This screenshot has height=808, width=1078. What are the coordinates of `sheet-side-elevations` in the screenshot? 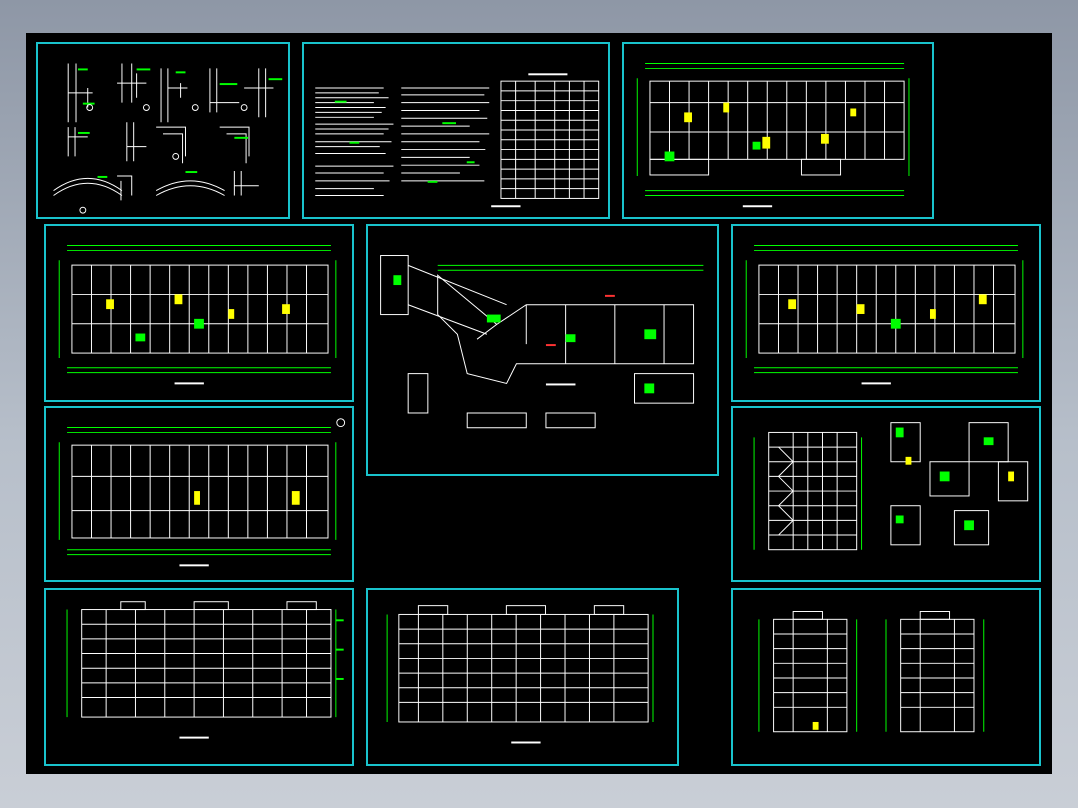 It's located at (886, 677).